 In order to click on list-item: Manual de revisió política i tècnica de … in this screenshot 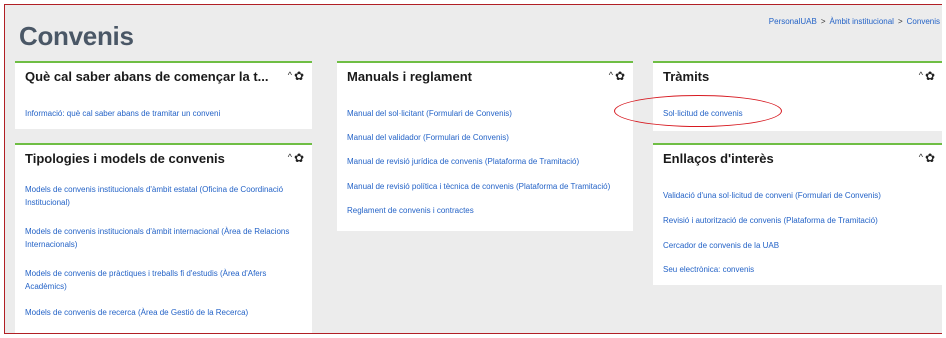, I will do `click(486, 186)`.